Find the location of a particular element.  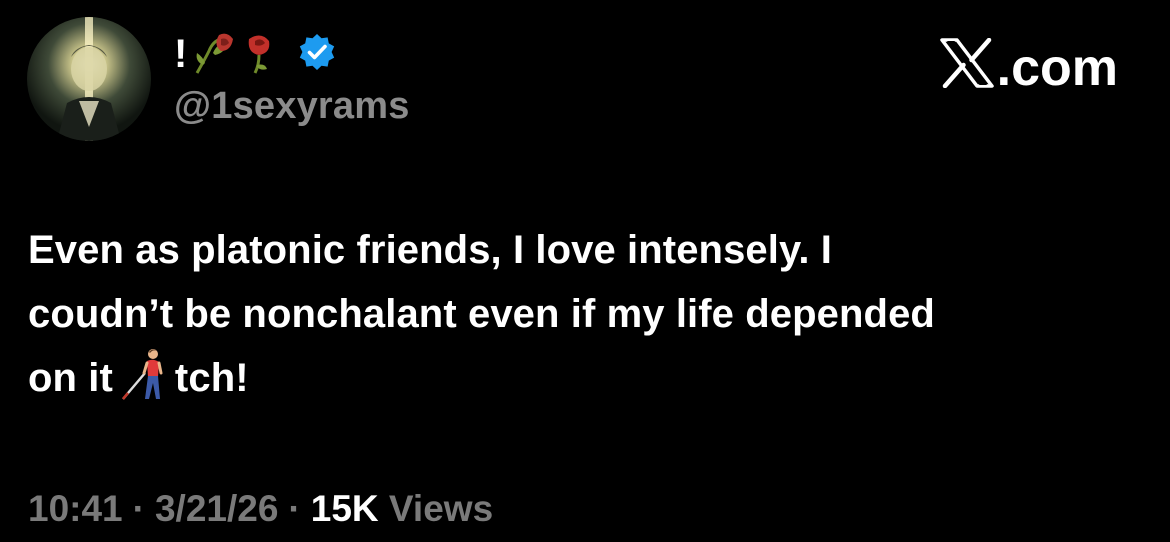

tweet-line-3-start: on it is located at coordinates (70, 378).